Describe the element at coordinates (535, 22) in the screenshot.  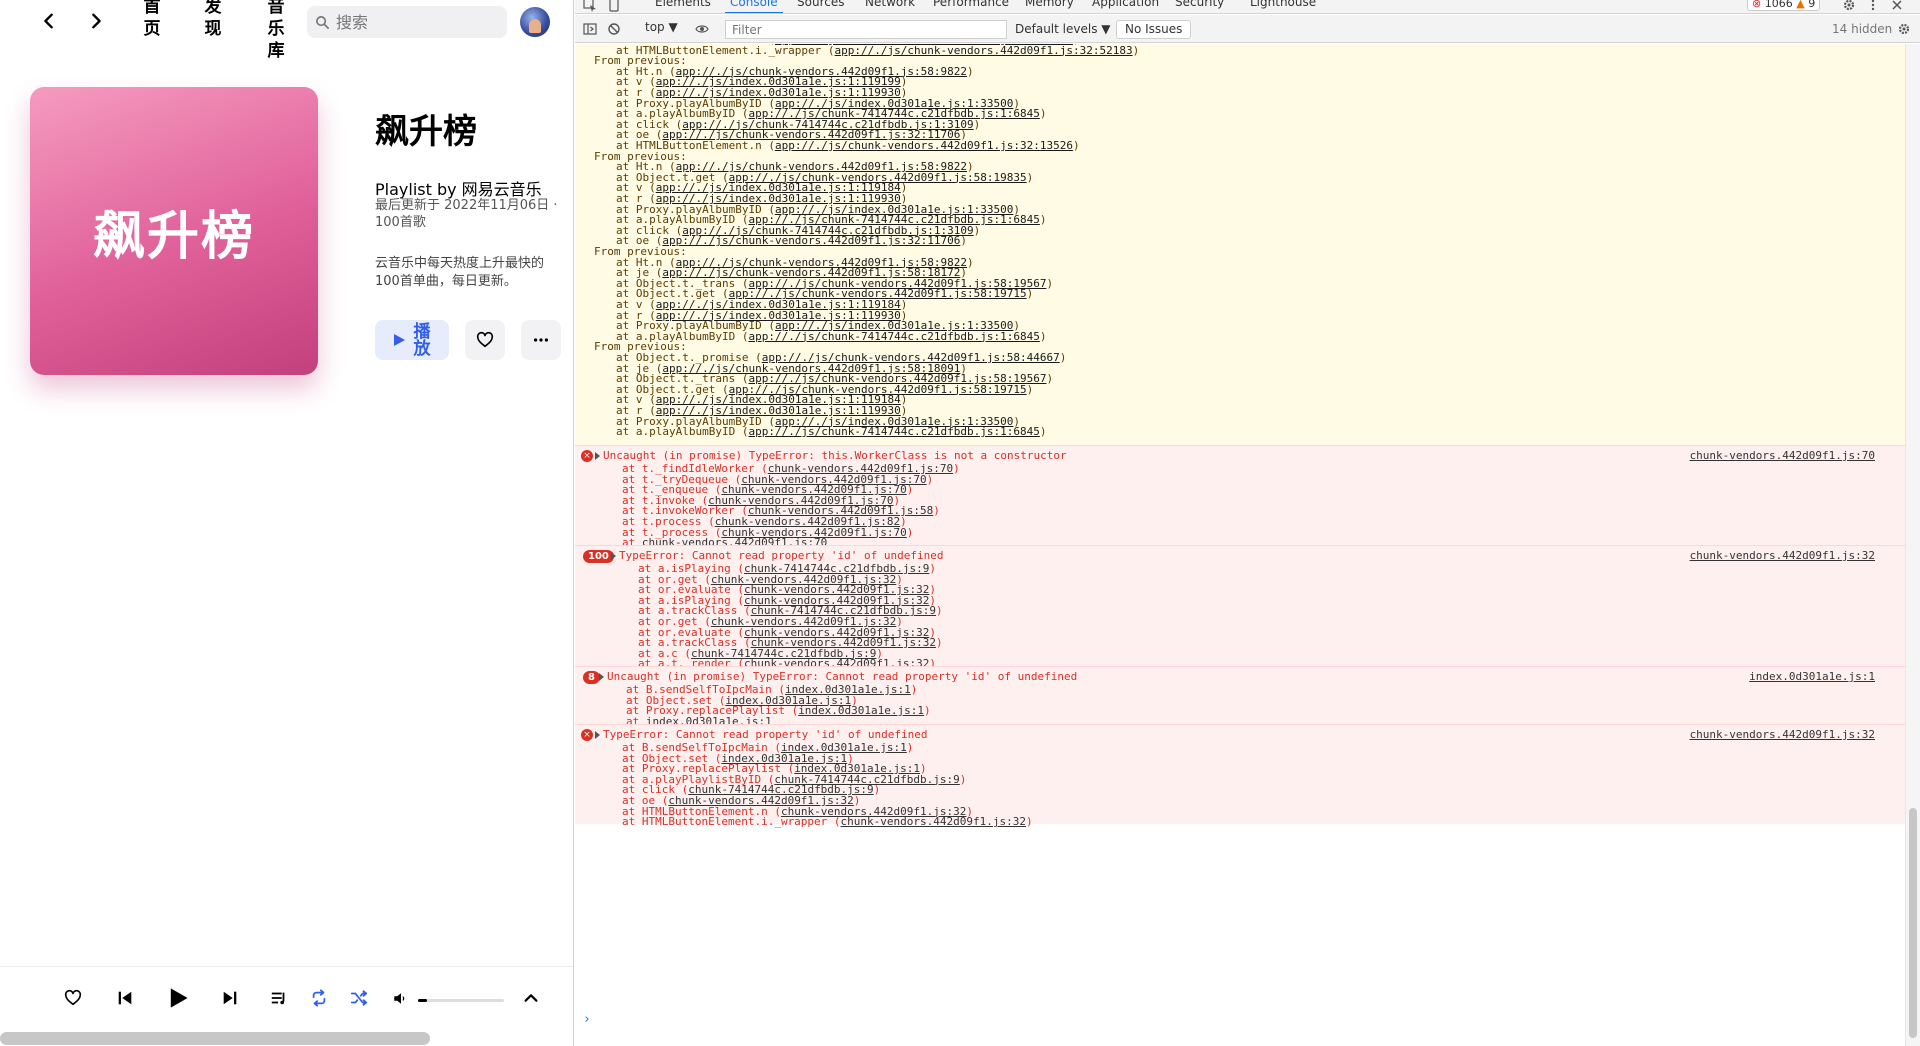
I see `avatar` at that location.